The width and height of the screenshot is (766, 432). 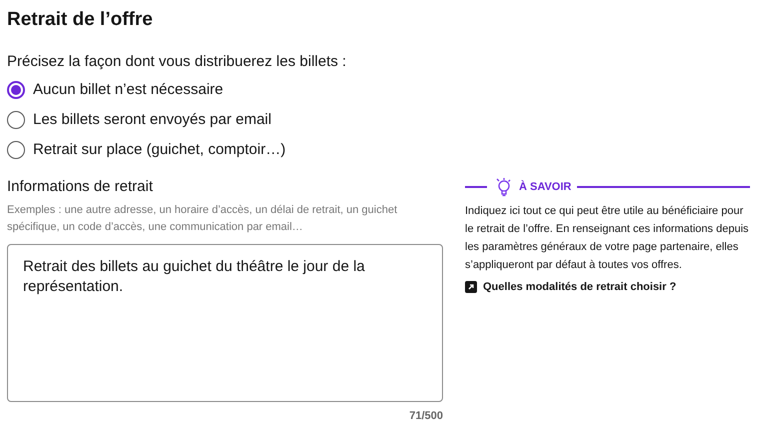 I want to click on character-counter: 71/500, so click(x=426, y=416).